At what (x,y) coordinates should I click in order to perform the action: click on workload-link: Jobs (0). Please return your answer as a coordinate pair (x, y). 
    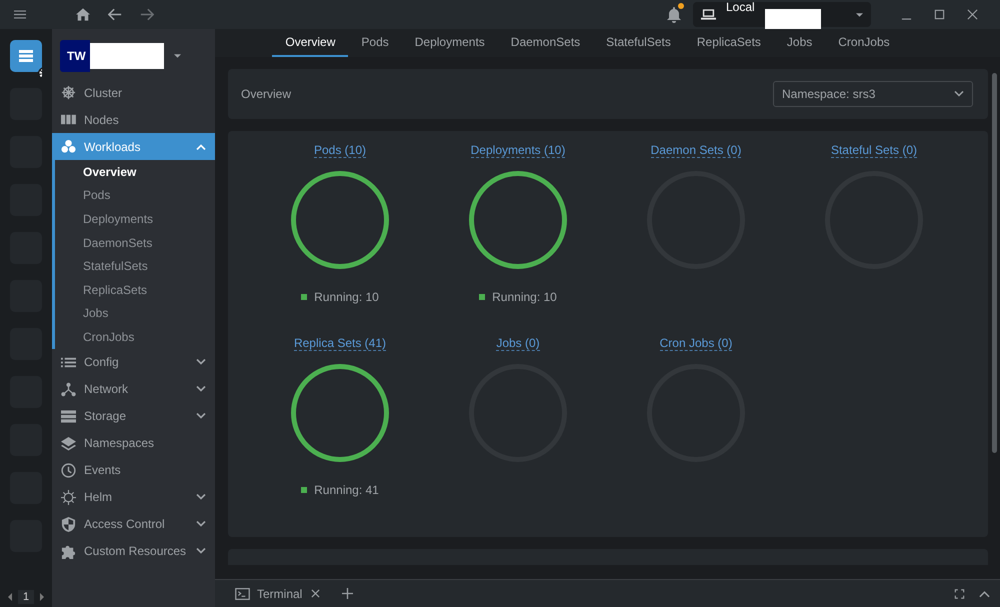
    Looking at the image, I should click on (518, 343).